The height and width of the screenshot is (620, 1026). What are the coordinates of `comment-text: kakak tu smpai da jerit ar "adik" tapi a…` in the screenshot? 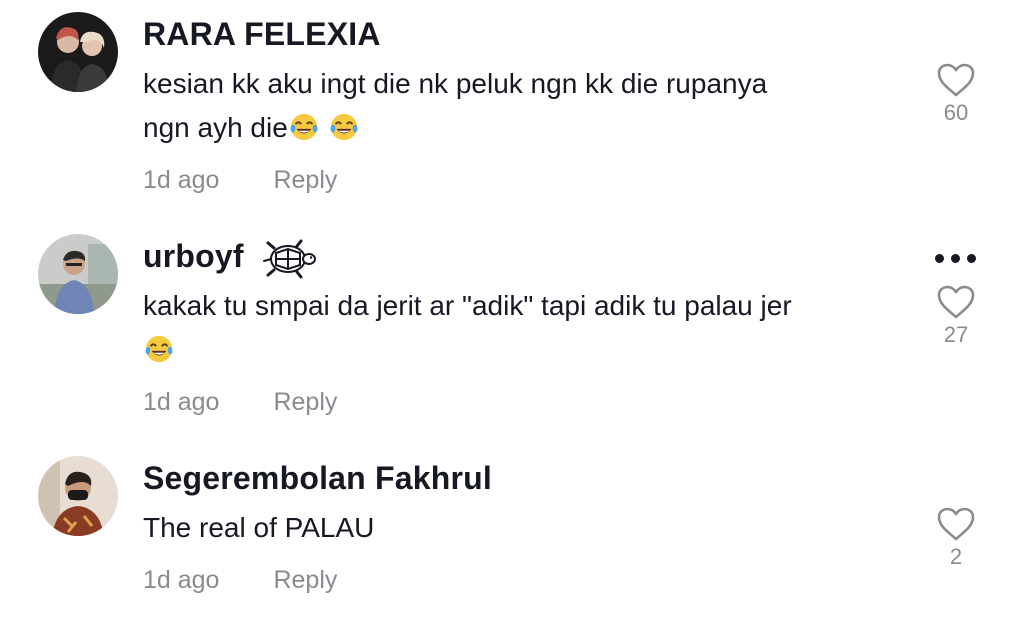 It's located at (523, 328).